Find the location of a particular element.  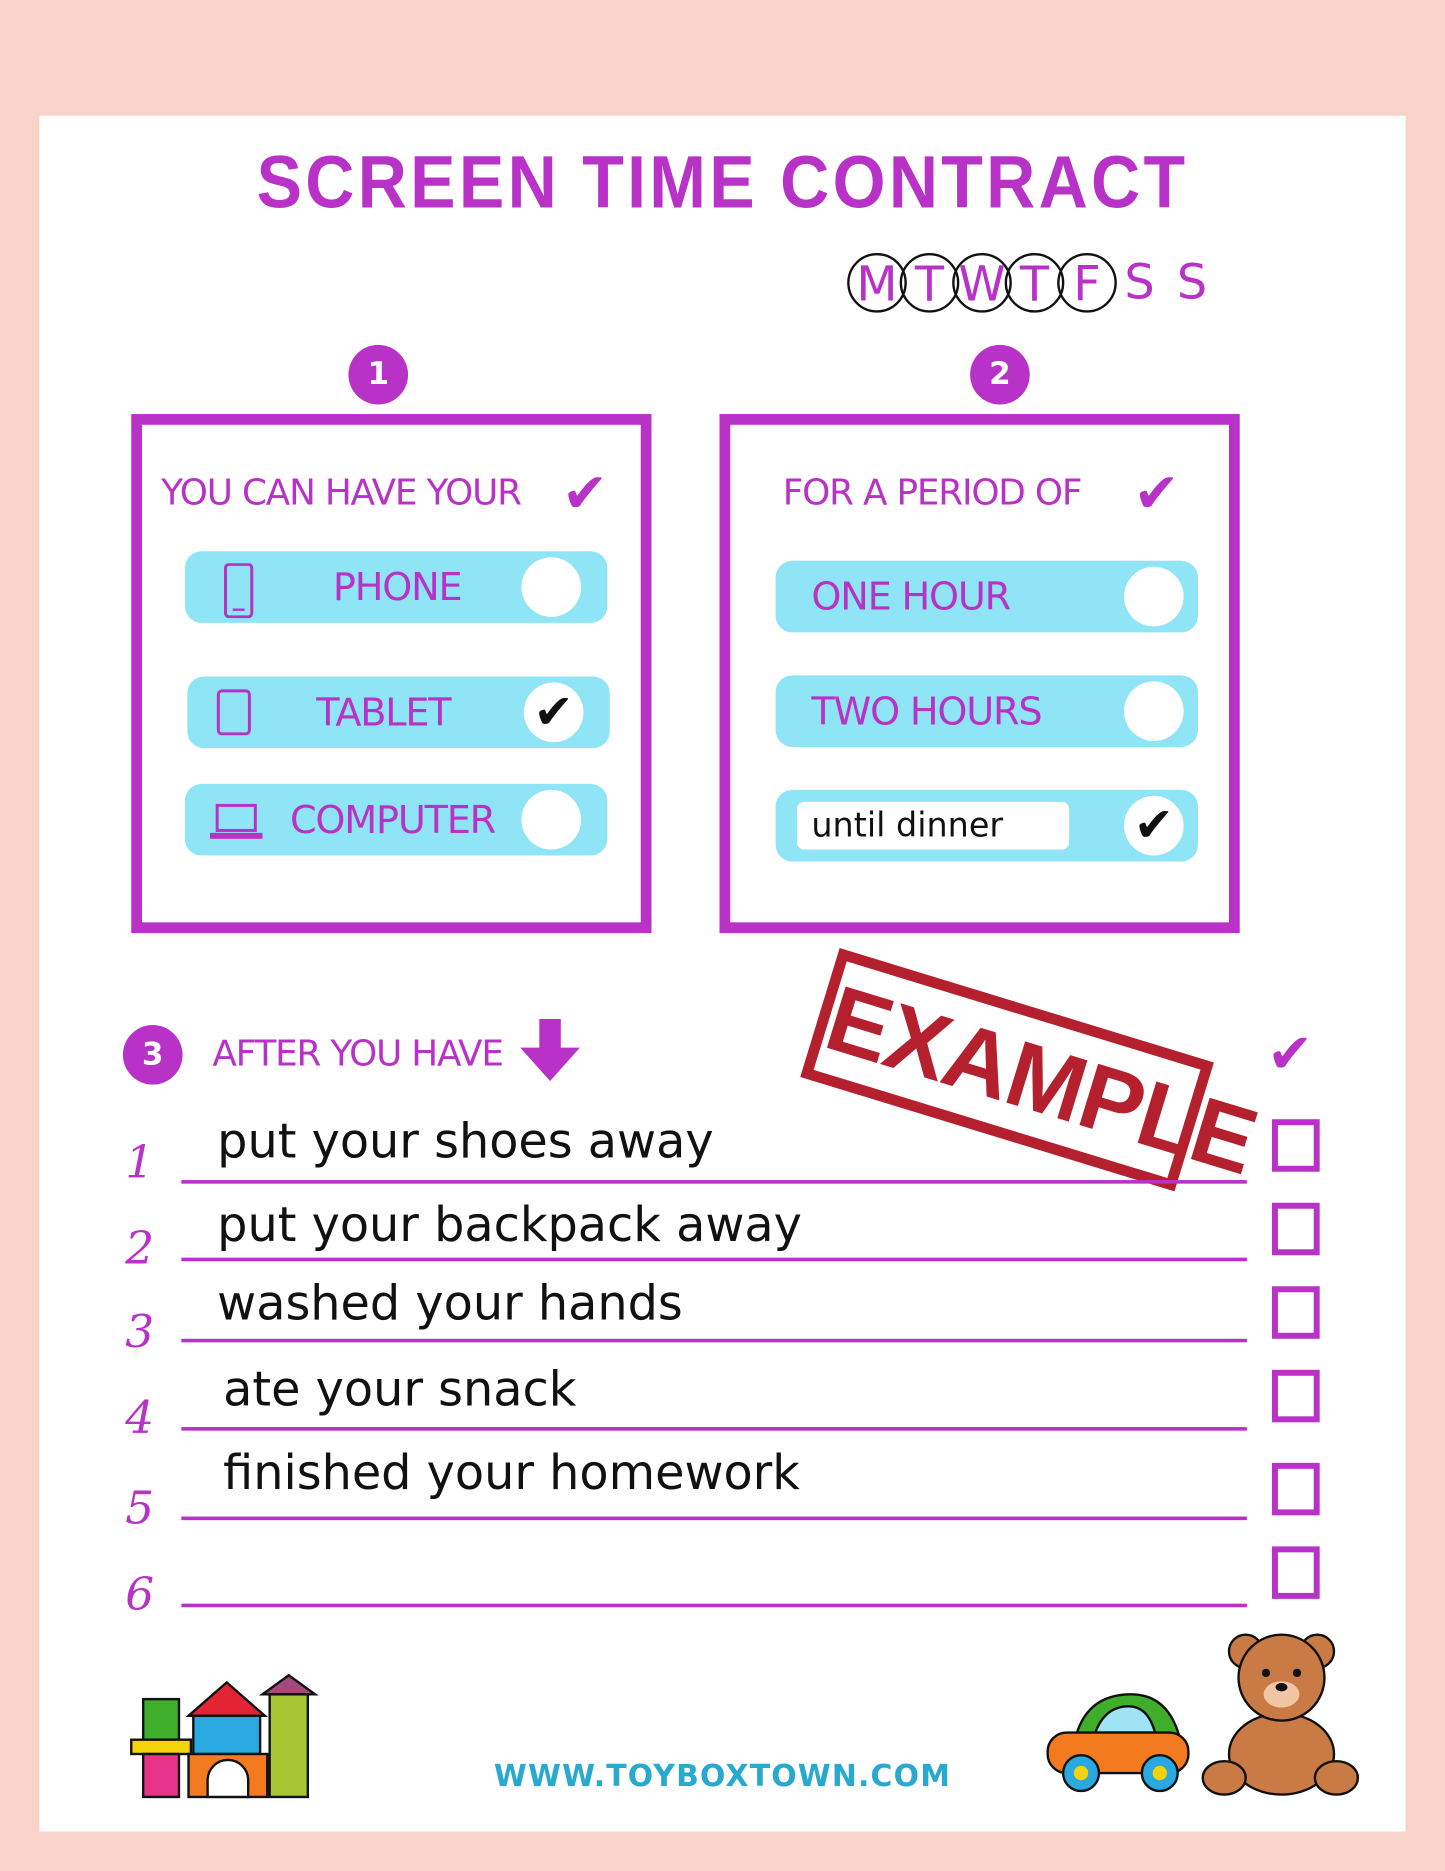

task-row: 5 finished your homework is located at coordinates (686, 1489).